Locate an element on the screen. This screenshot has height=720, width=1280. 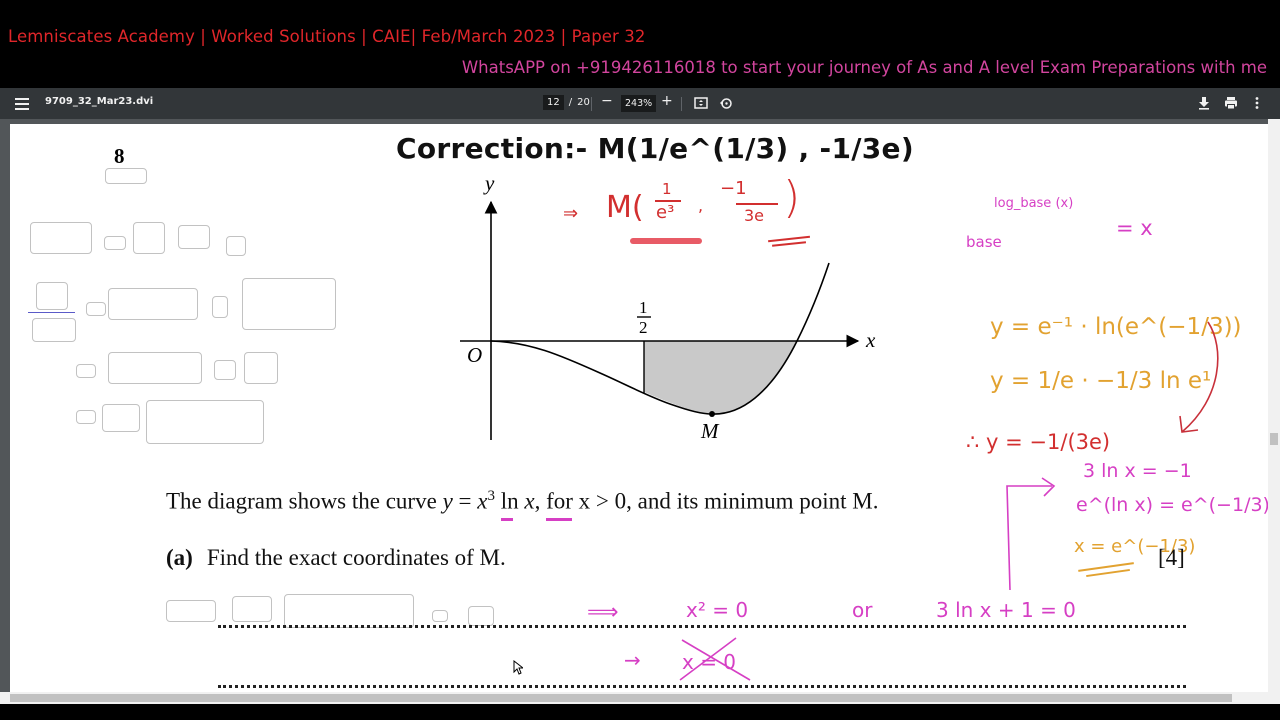
zoom-out-button: − is located at coordinates (607, 101).